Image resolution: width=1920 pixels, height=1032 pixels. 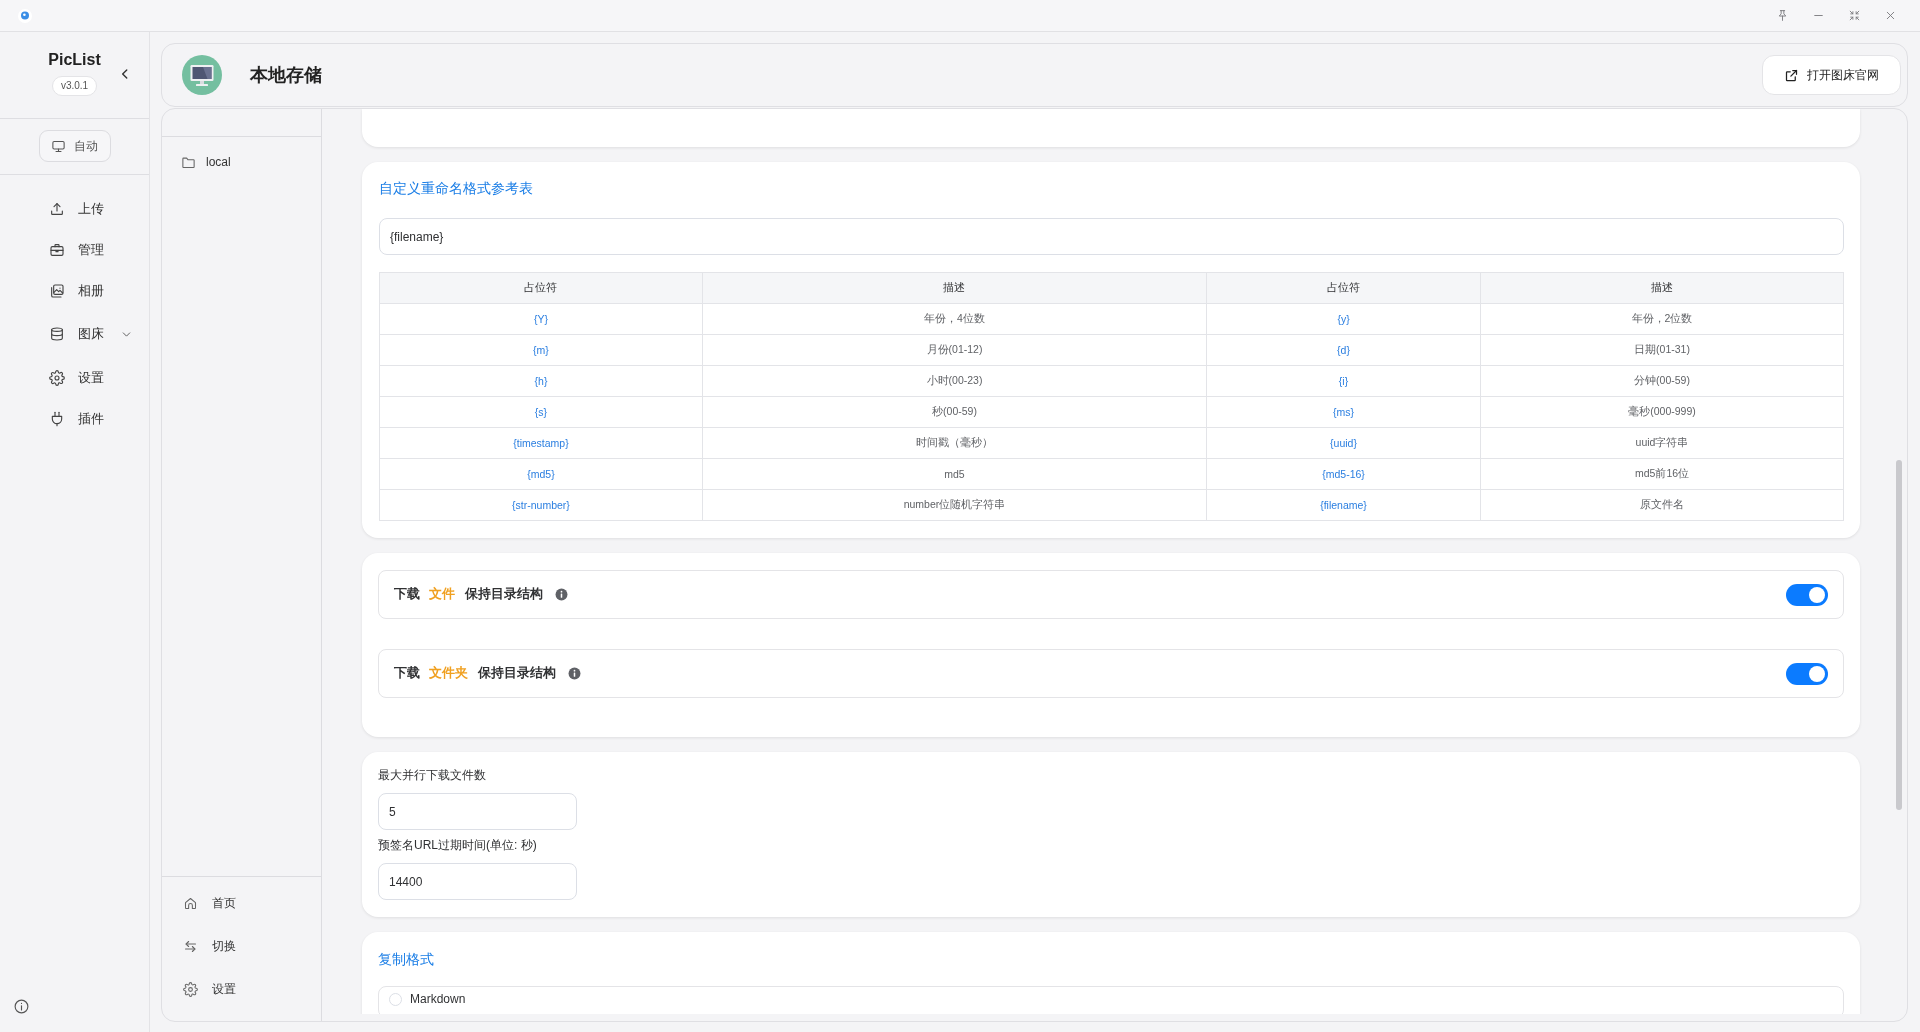 What do you see at coordinates (1662, 443) in the screenshot?
I see `table-cell: uuid字符串` at bounding box center [1662, 443].